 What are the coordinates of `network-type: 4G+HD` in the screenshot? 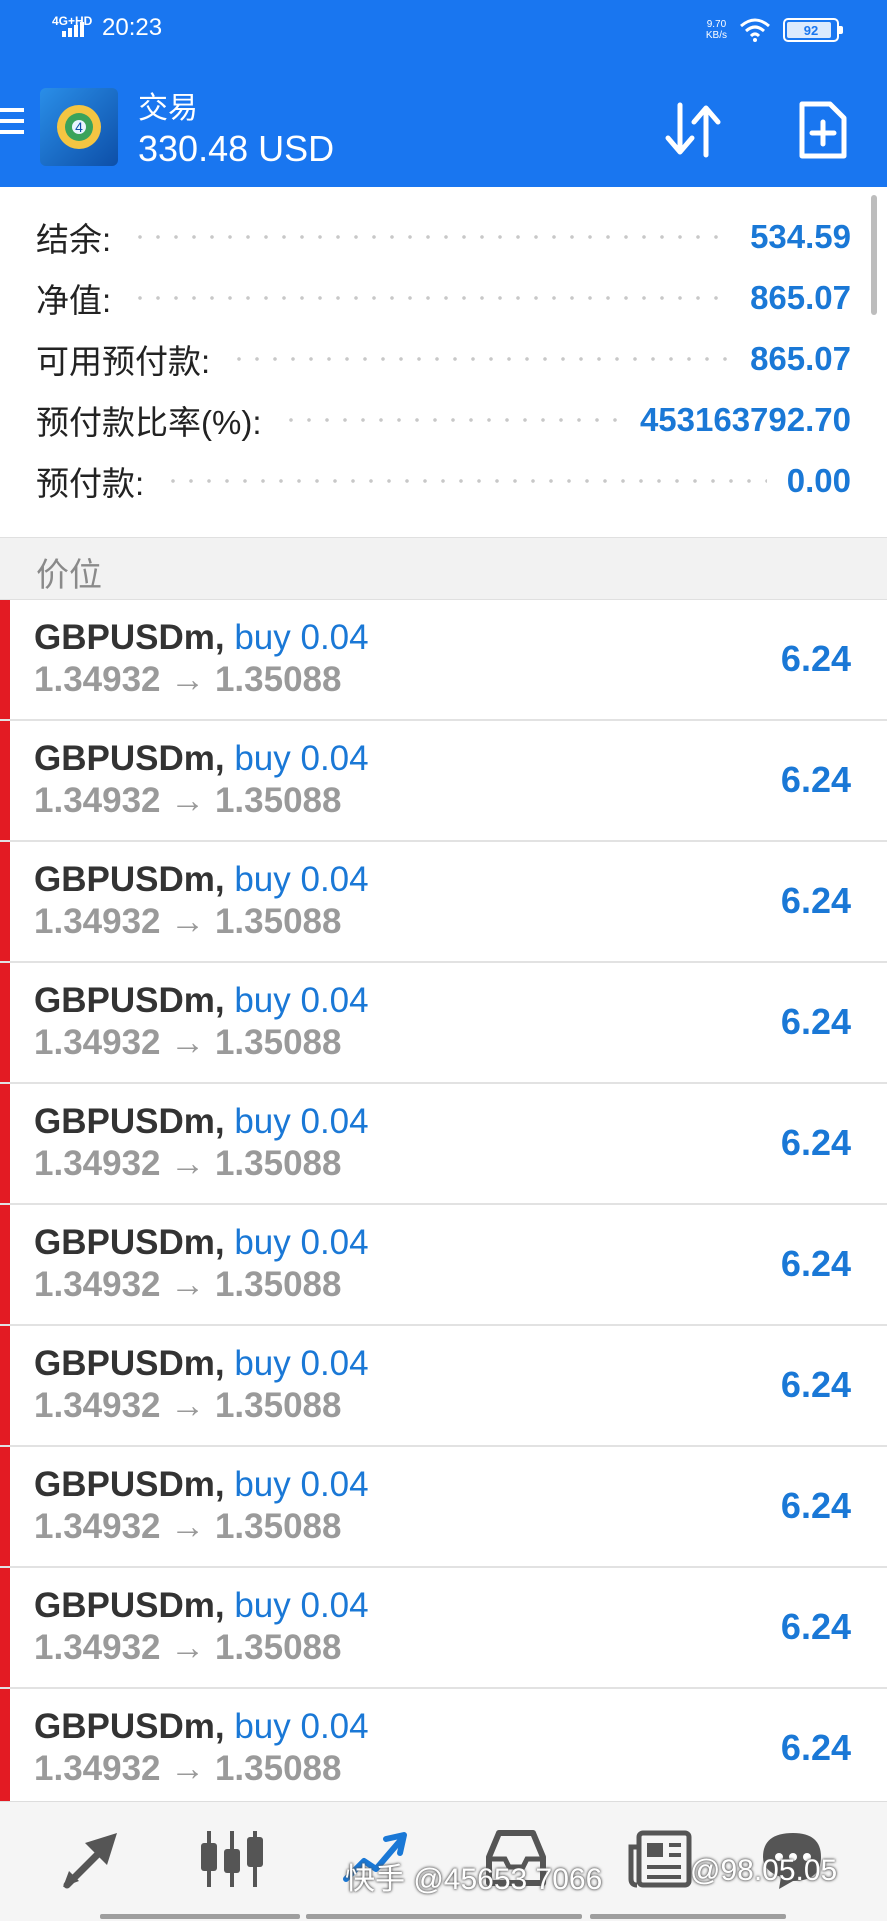 It's located at (72, 21).